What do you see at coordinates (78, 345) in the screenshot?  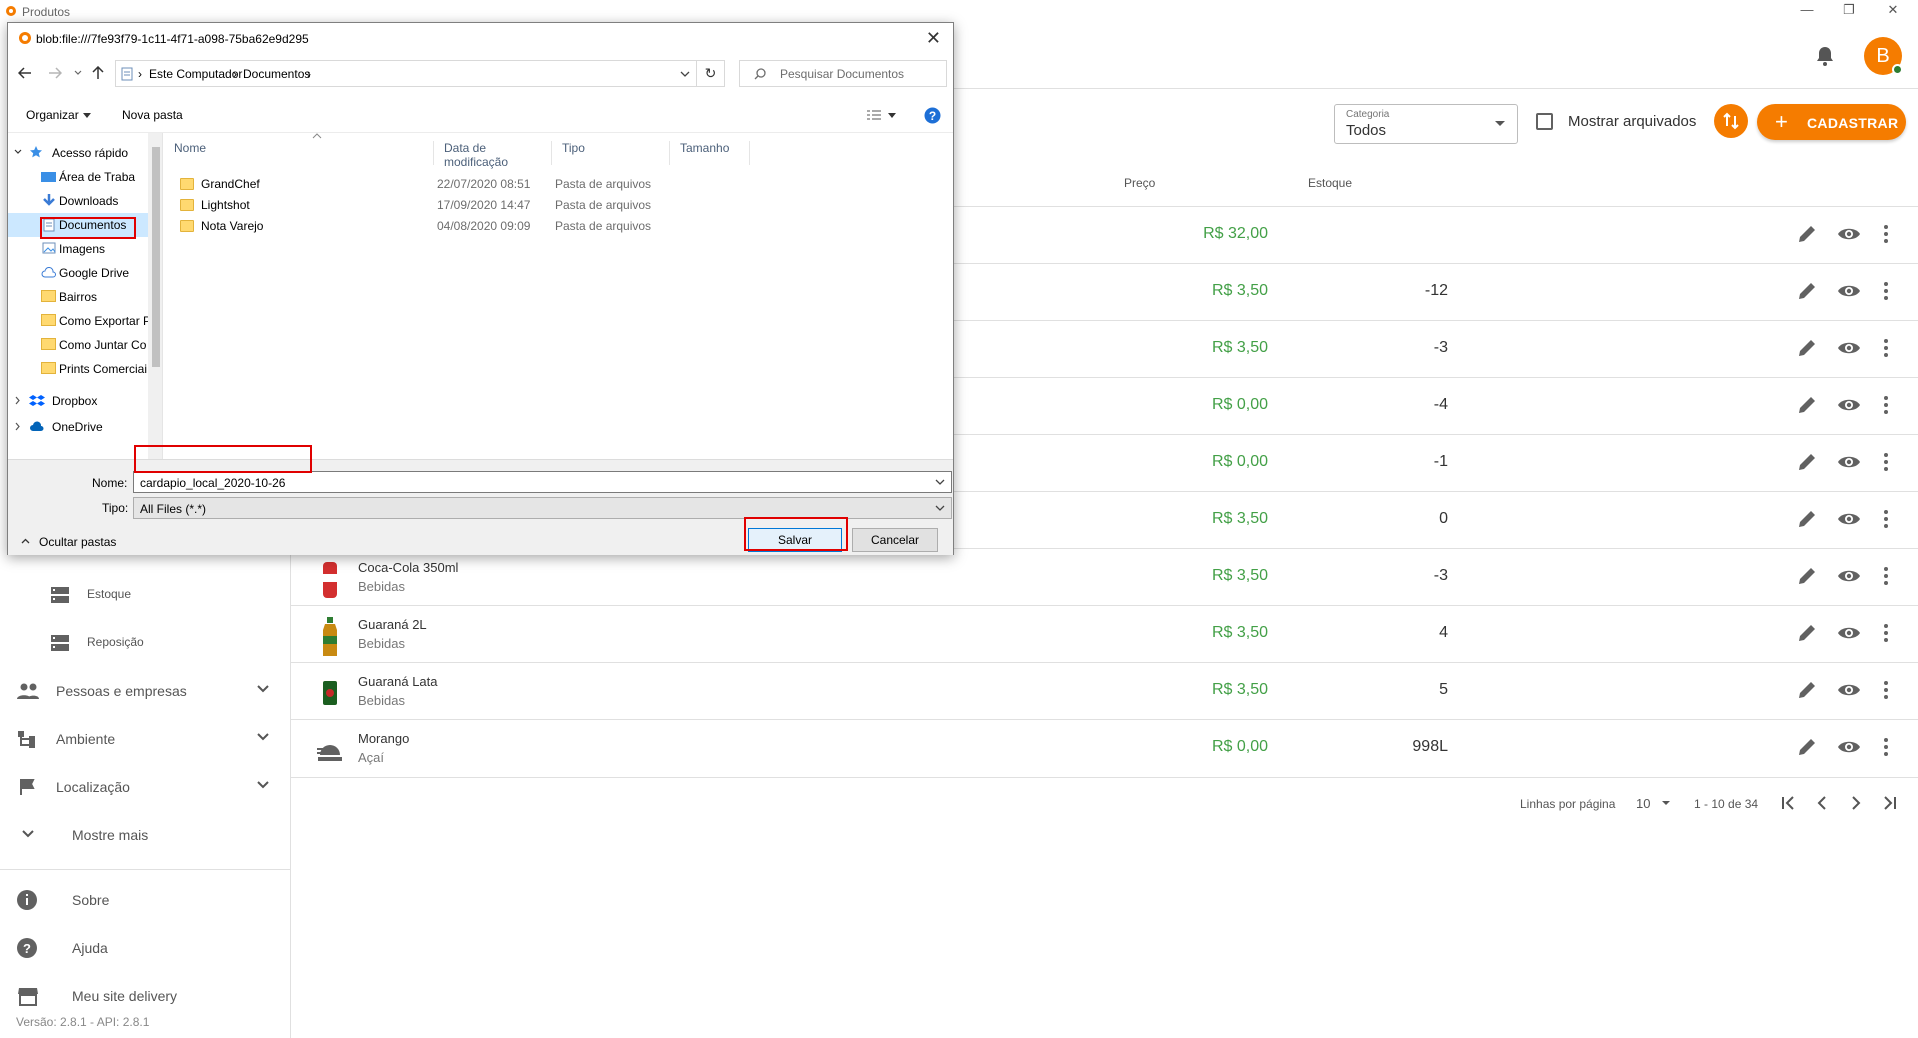 I see `nav-item-como-juntar: Como Juntar Co` at bounding box center [78, 345].